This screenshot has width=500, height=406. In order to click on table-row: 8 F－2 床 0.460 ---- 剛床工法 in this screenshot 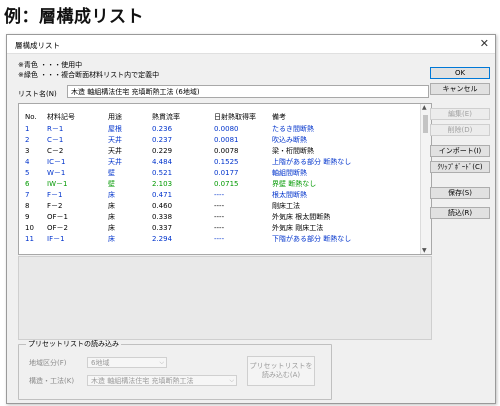, I will do `click(219, 206)`.